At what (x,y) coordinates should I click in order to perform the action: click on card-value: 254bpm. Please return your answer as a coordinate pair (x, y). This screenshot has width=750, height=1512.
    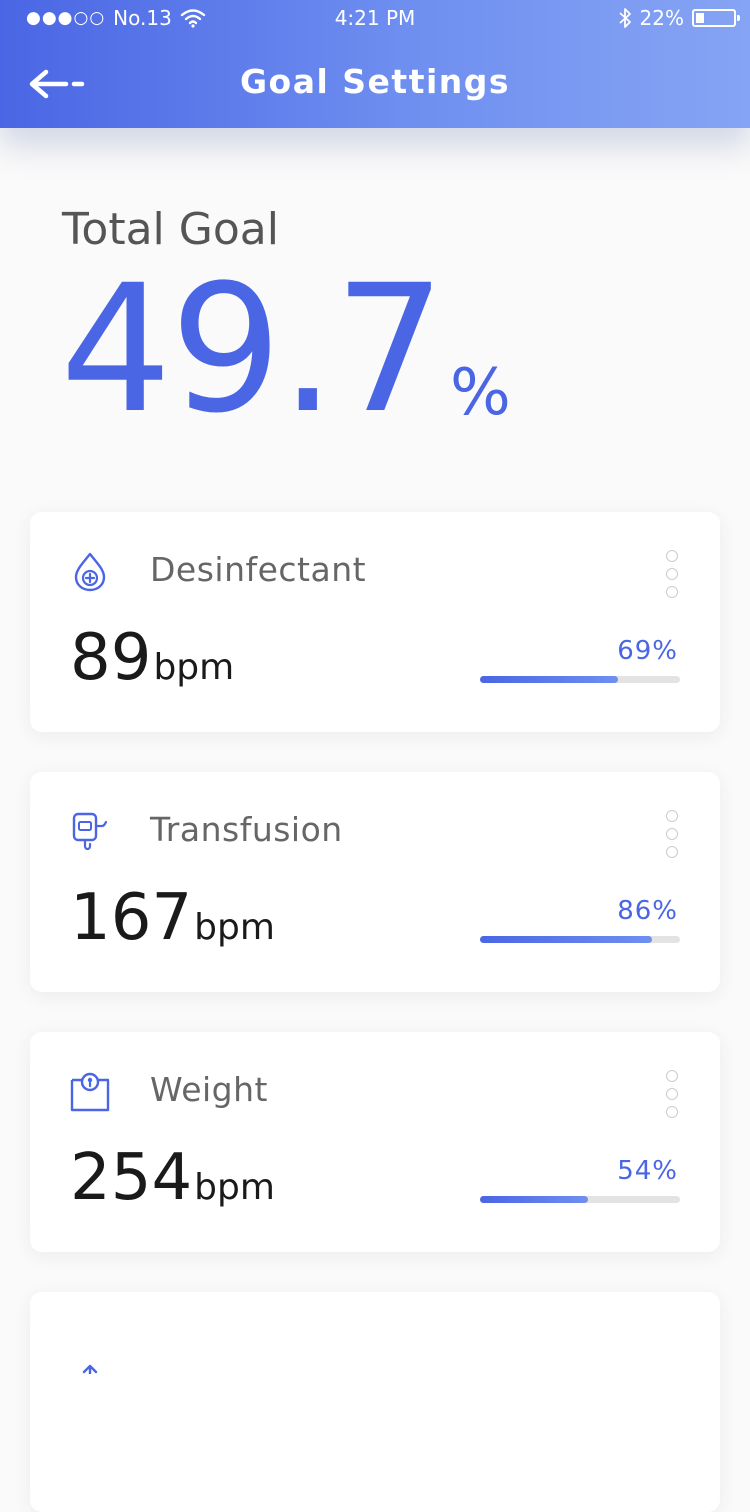
    Looking at the image, I should click on (172, 1178).